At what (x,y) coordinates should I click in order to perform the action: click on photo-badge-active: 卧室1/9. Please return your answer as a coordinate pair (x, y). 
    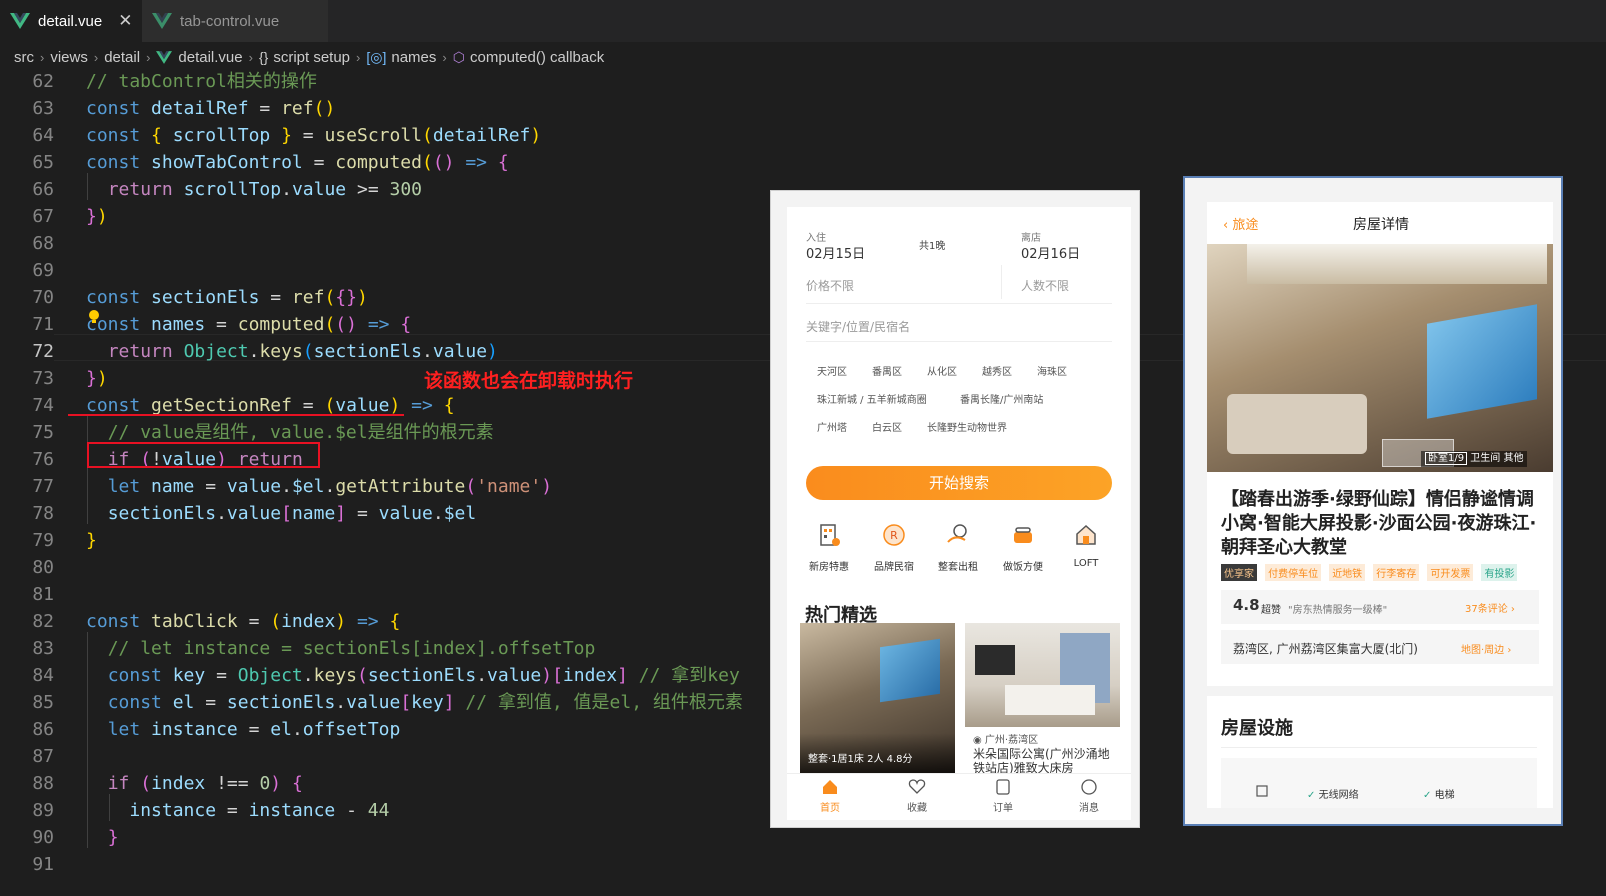
    Looking at the image, I should click on (1446, 458).